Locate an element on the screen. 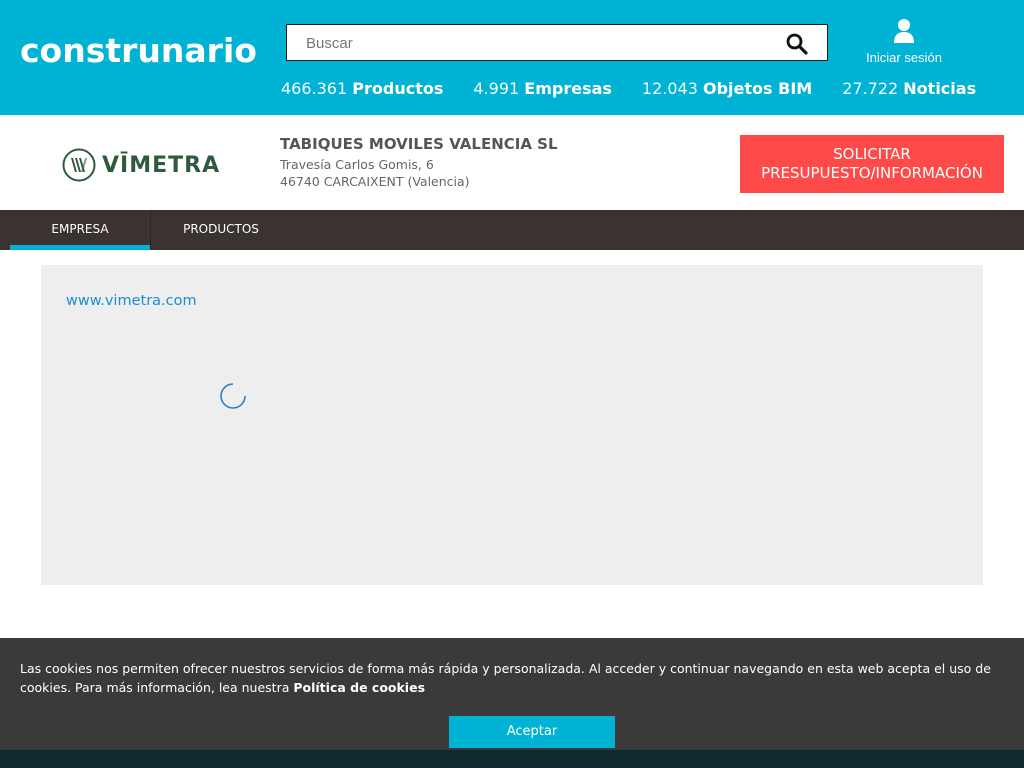 This screenshot has height=768, width=1024. stat-empresas: 4.991 Empresas is located at coordinates (542, 90).